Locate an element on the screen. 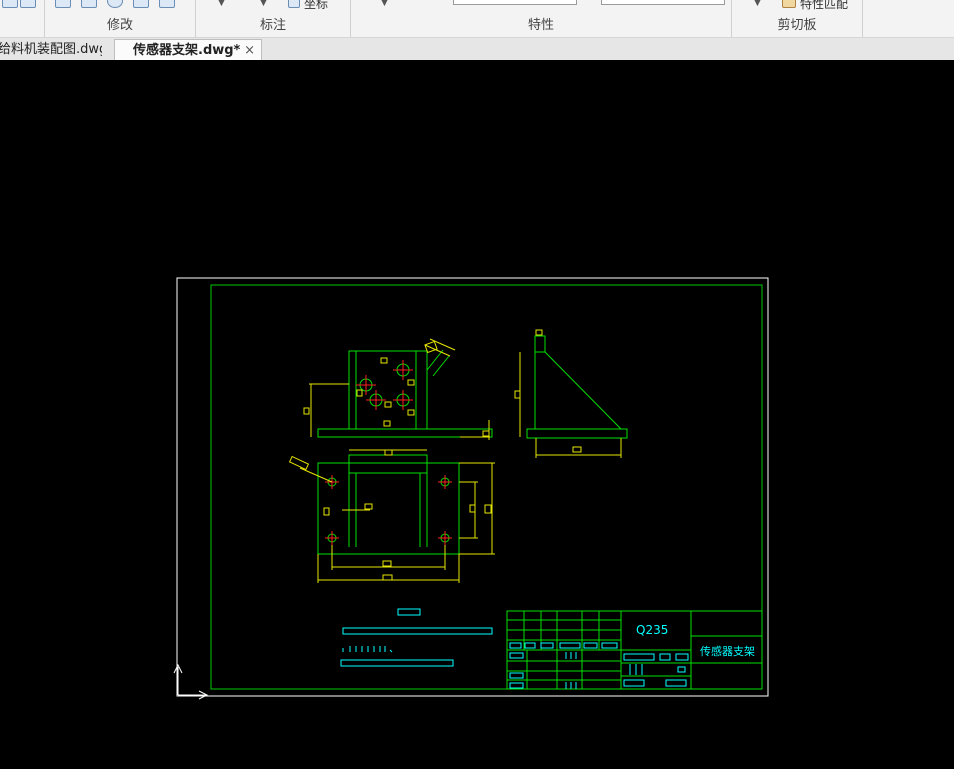  match-properties-icon is located at coordinates (789, 4).